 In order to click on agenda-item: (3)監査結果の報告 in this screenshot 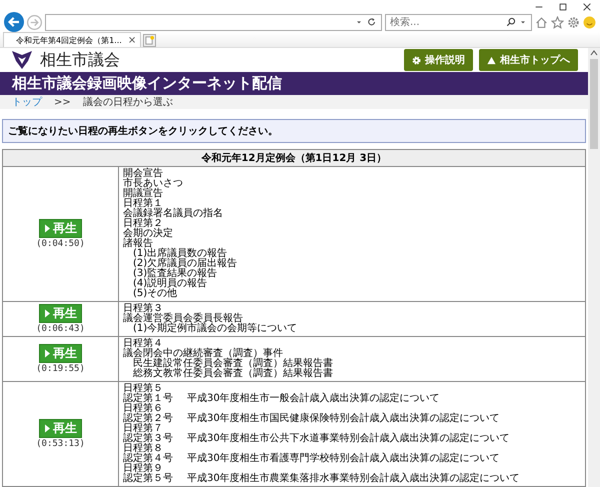, I will do `click(175, 274)`.